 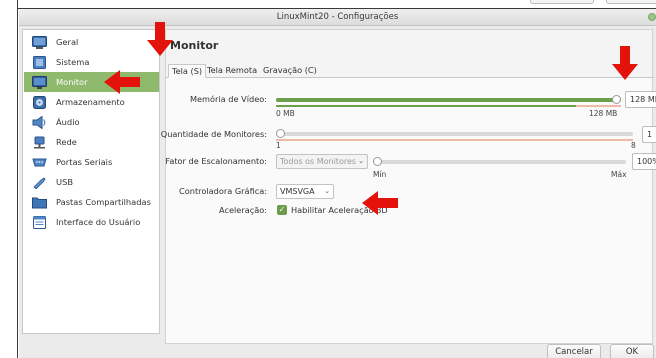 What do you see at coordinates (228, 99) in the screenshot?
I see `video-memory-label: Memória de Vídeo:` at bounding box center [228, 99].